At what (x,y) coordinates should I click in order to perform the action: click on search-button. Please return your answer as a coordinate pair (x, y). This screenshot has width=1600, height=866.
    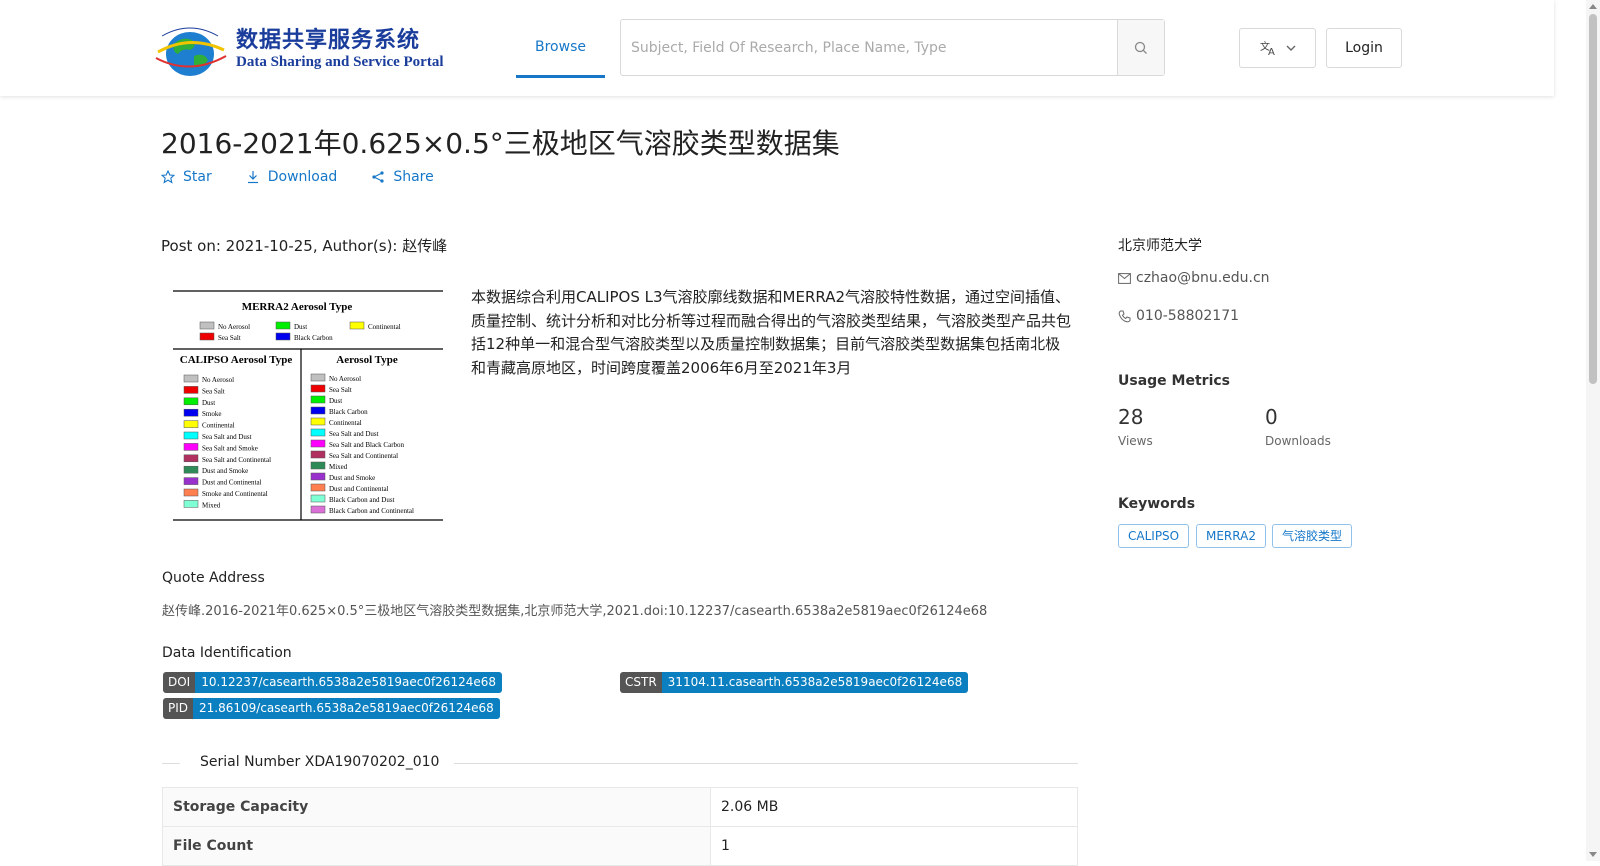
    Looking at the image, I should click on (1140, 47).